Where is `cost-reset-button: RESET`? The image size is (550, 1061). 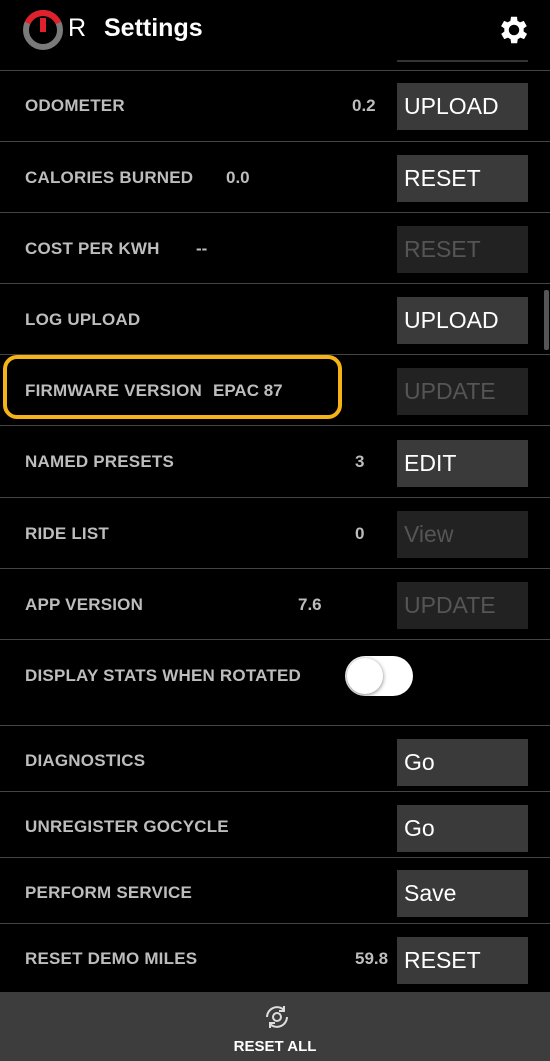
cost-reset-button: RESET is located at coordinates (462, 249).